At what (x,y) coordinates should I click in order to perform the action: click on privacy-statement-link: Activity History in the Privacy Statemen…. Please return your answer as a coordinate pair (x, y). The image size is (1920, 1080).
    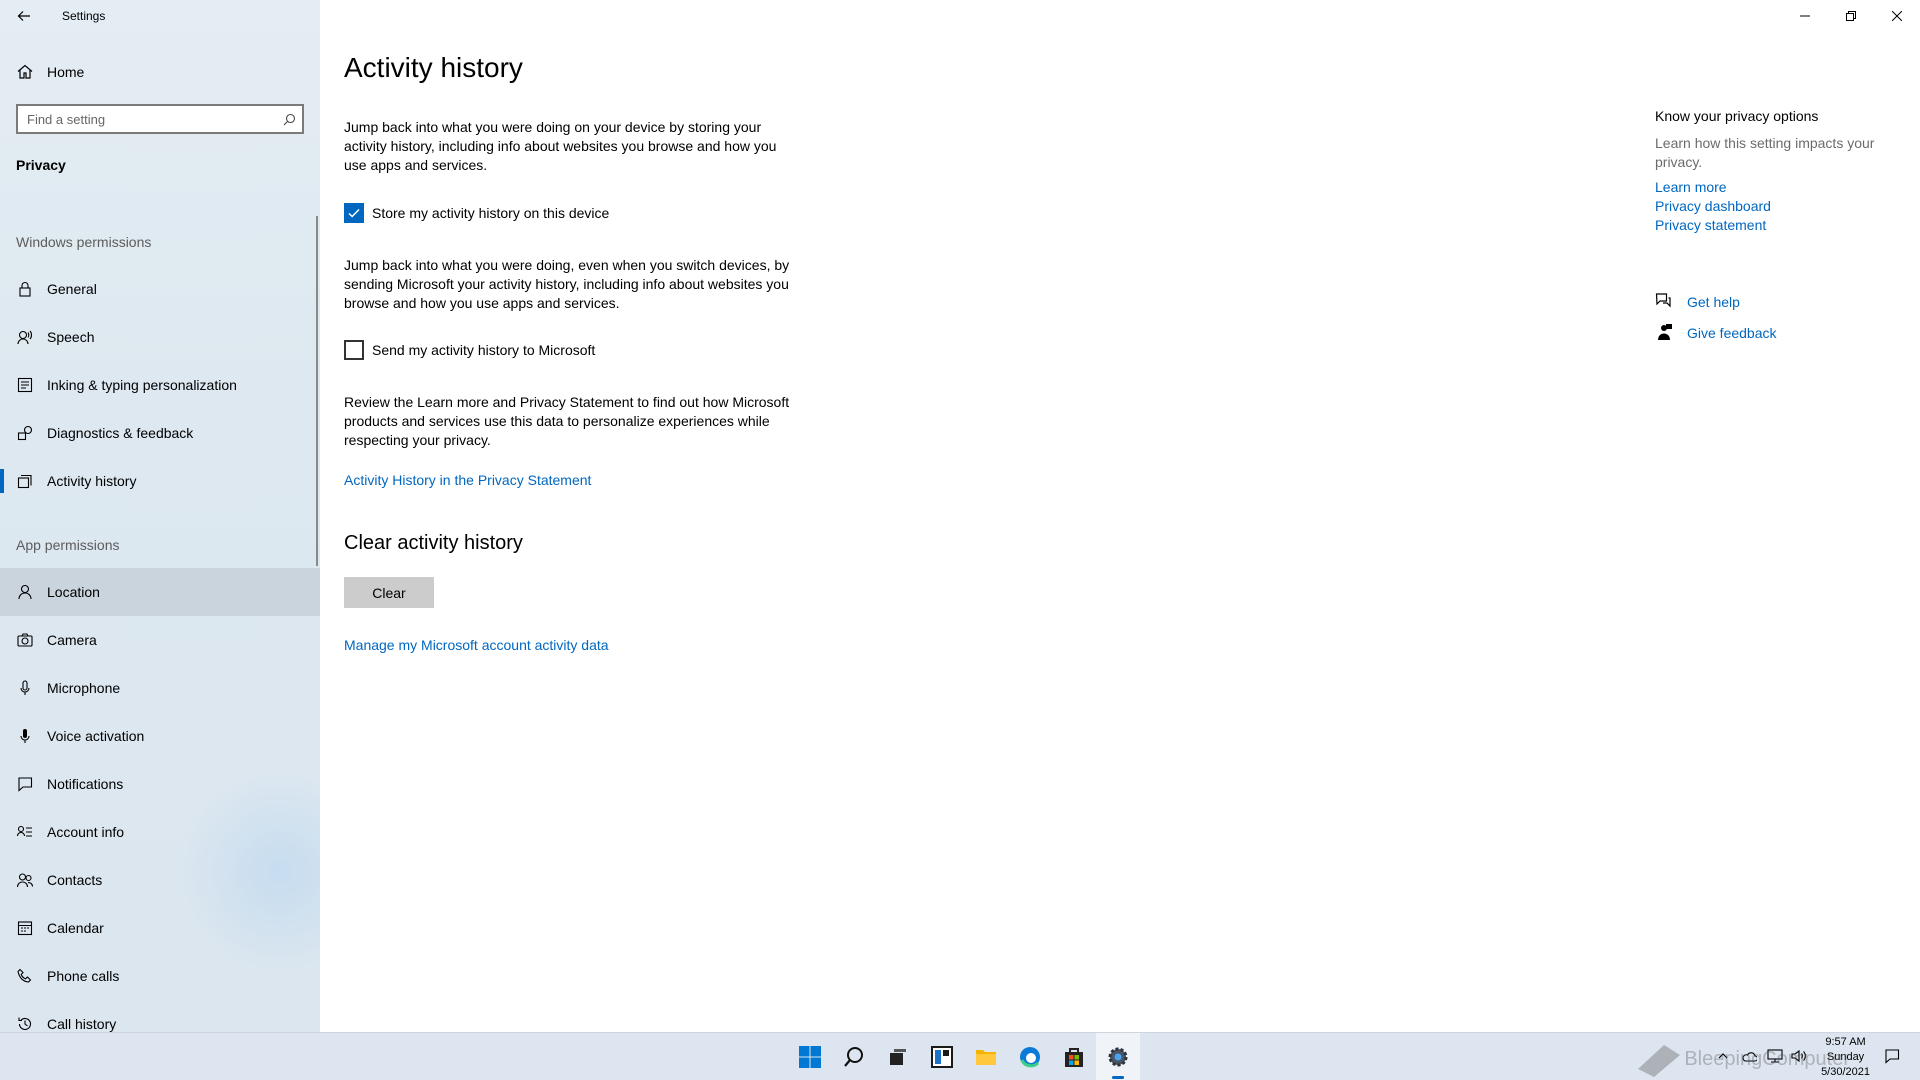
    Looking at the image, I should click on (467, 480).